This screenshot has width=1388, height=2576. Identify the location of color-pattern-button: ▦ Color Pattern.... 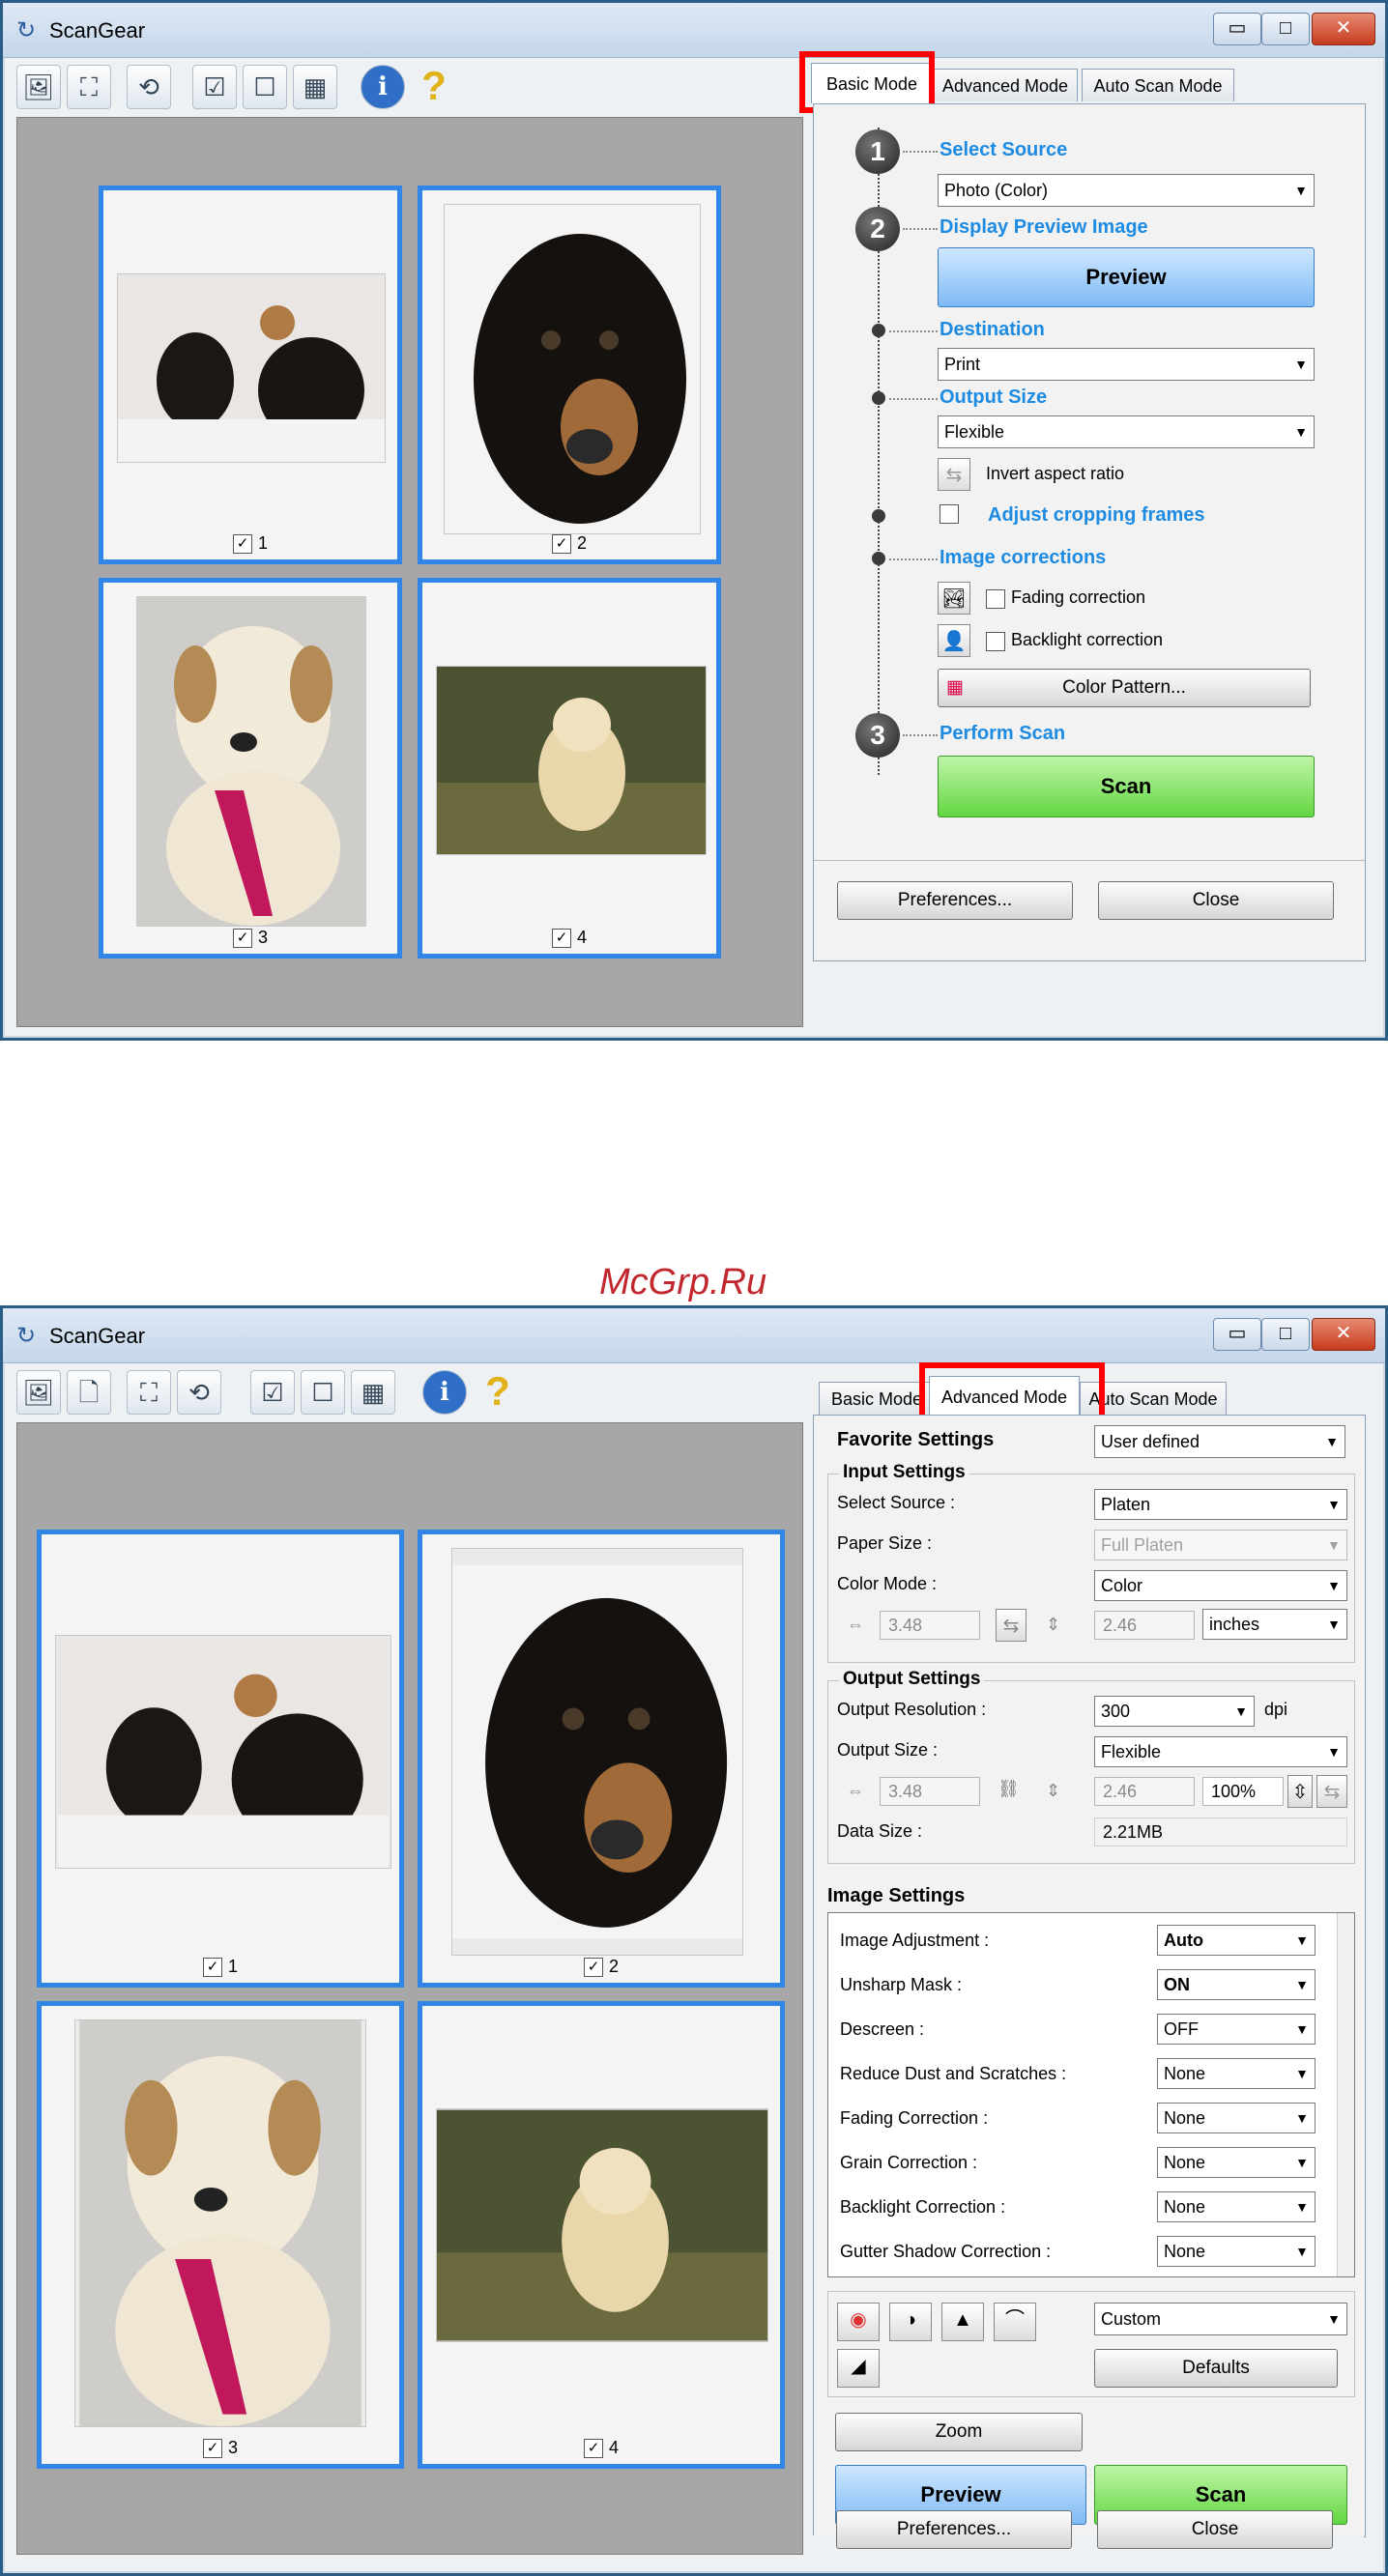
(1124, 688).